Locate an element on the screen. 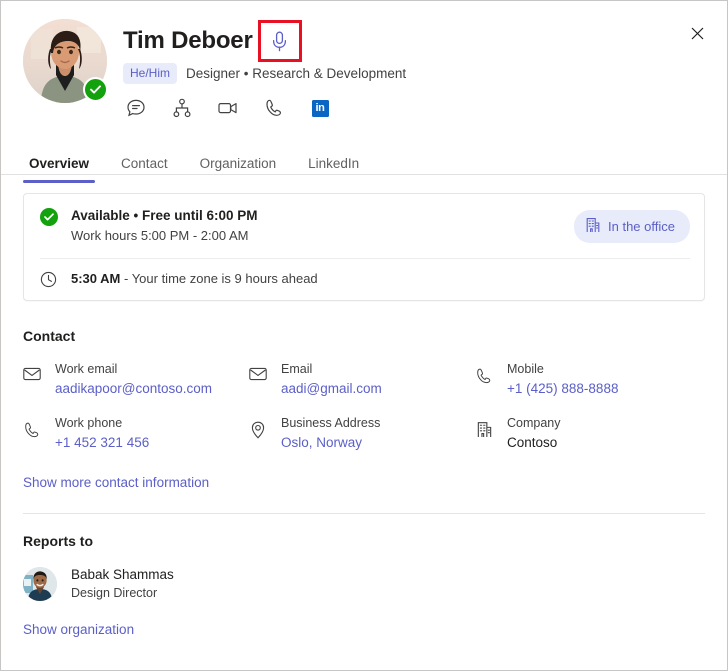  contact-value-company: Contoso is located at coordinates (532, 442).